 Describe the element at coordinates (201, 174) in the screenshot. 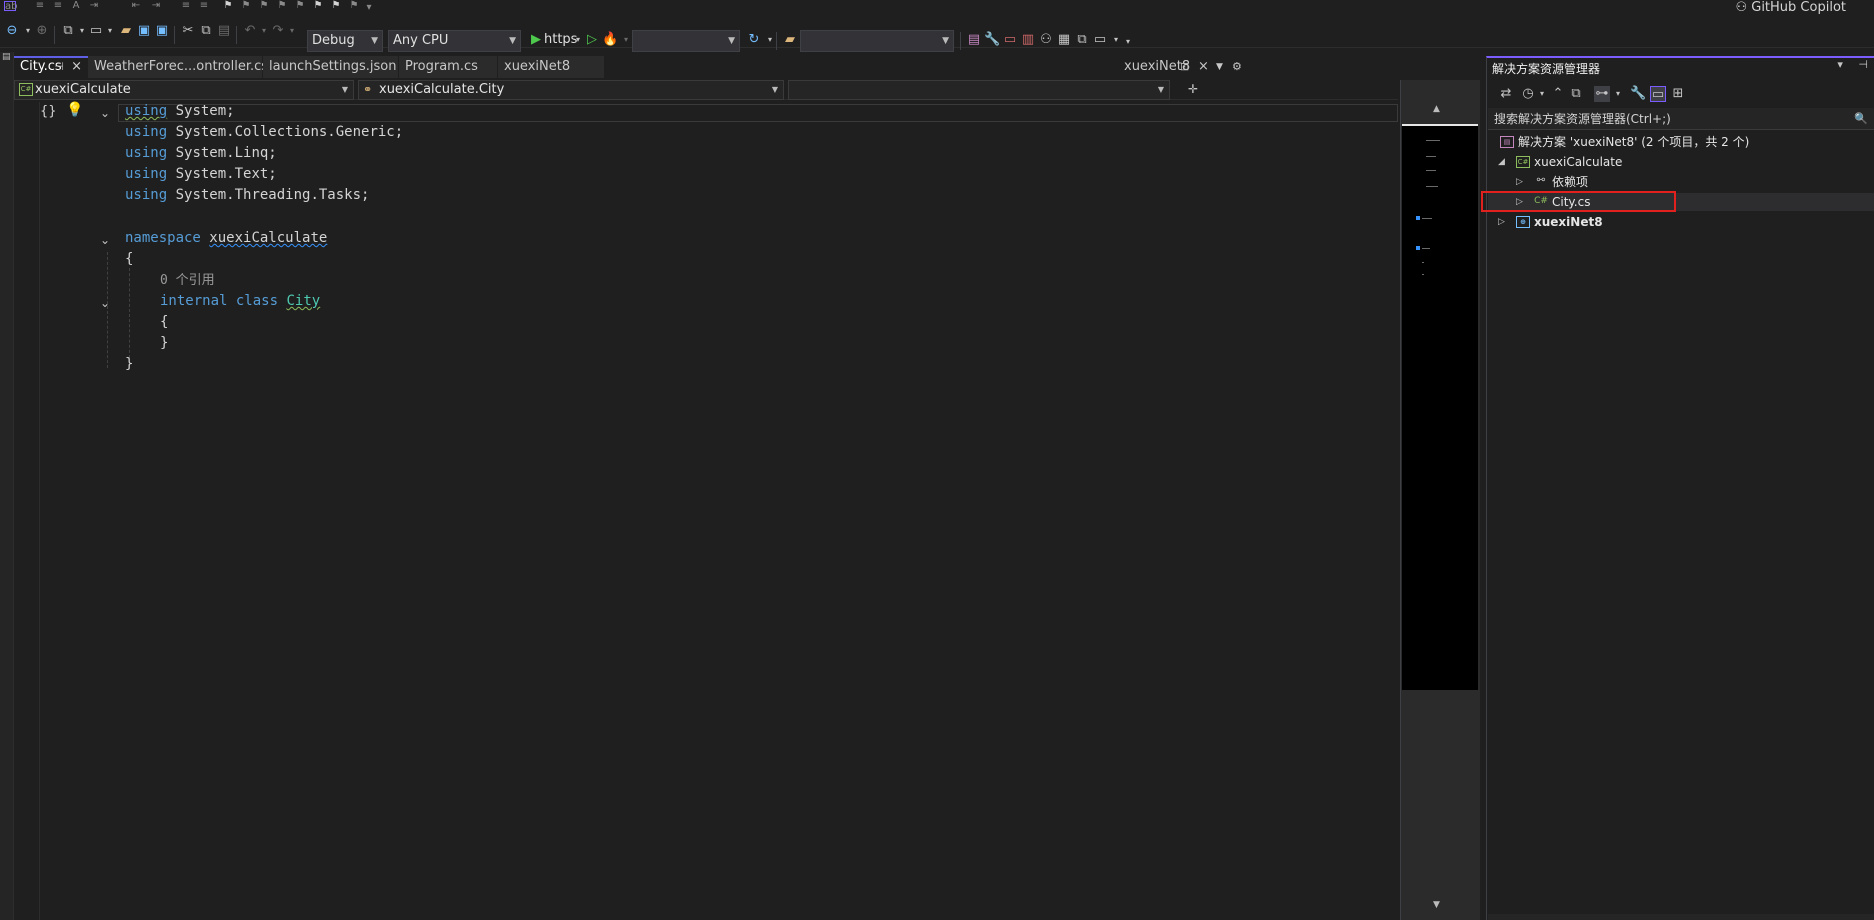

I see `code-line-4: using System.Text;` at that location.